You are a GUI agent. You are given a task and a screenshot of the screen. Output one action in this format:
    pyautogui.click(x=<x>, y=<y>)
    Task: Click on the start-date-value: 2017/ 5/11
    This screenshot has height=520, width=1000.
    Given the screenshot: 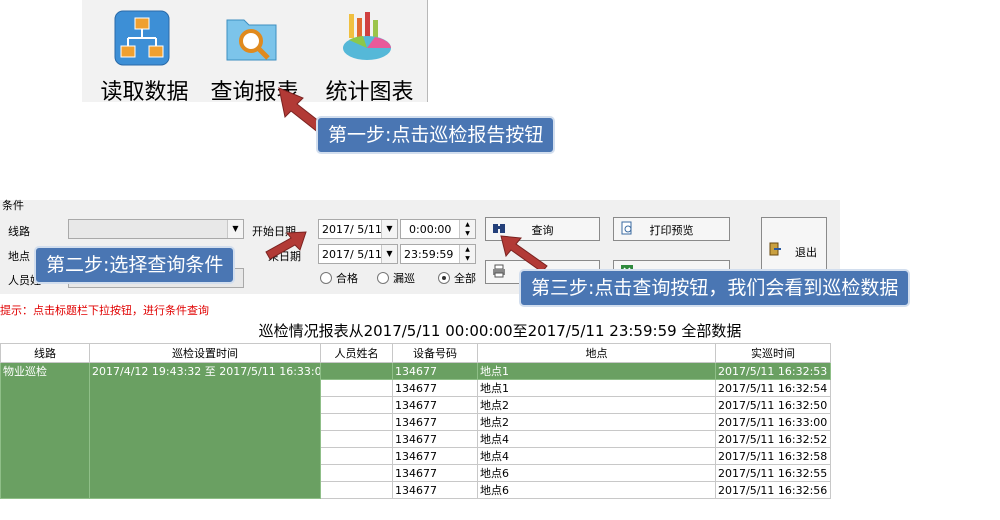 What is the action you would take?
    pyautogui.click(x=352, y=229)
    